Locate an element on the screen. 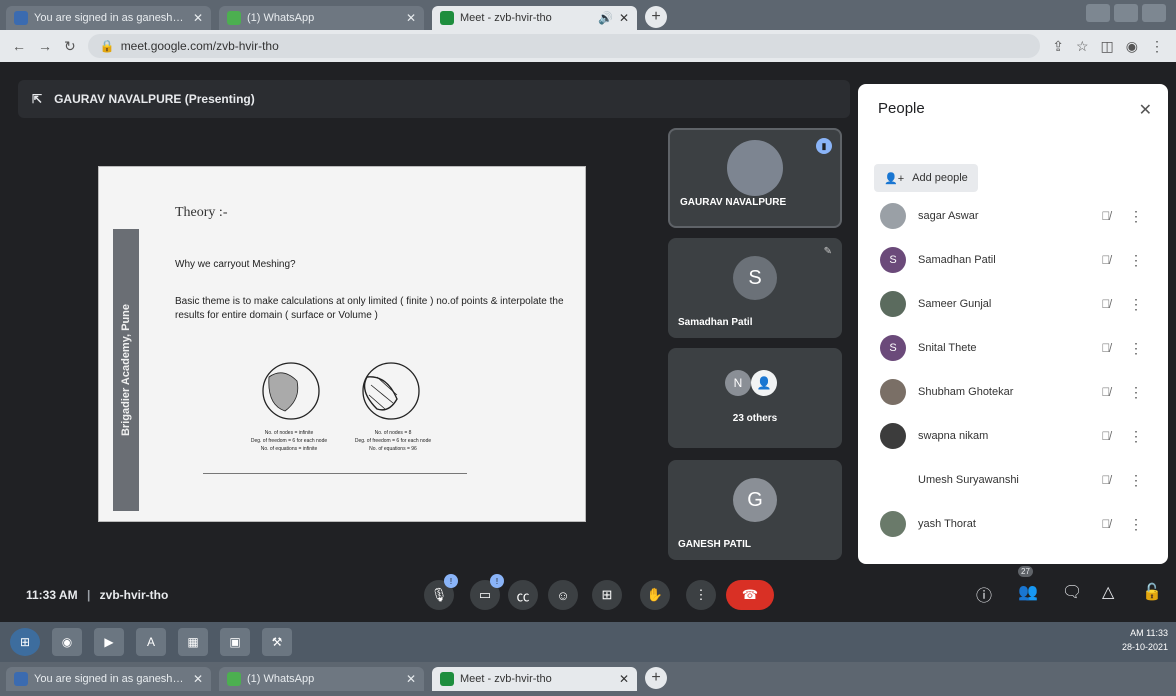  captions-button: ㏄ is located at coordinates (523, 595).